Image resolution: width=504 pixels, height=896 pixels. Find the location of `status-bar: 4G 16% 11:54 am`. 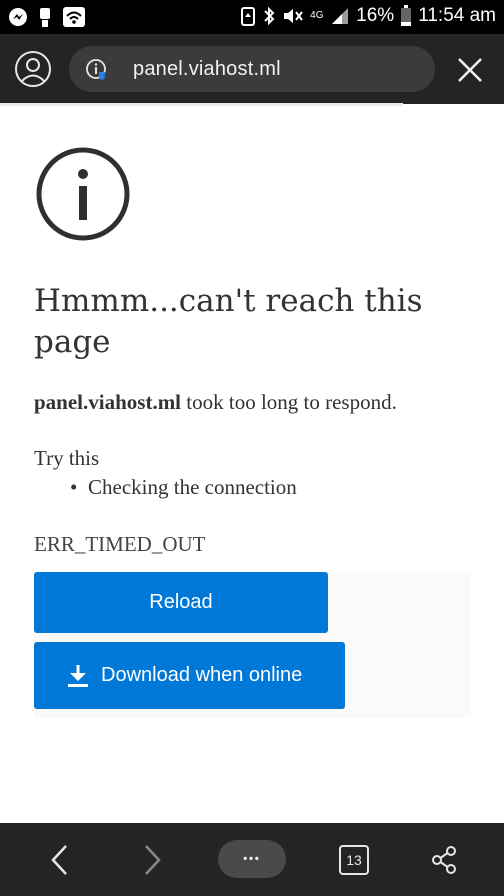

status-bar: 4G 16% 11:54 am is located at coordinates (252, 17).